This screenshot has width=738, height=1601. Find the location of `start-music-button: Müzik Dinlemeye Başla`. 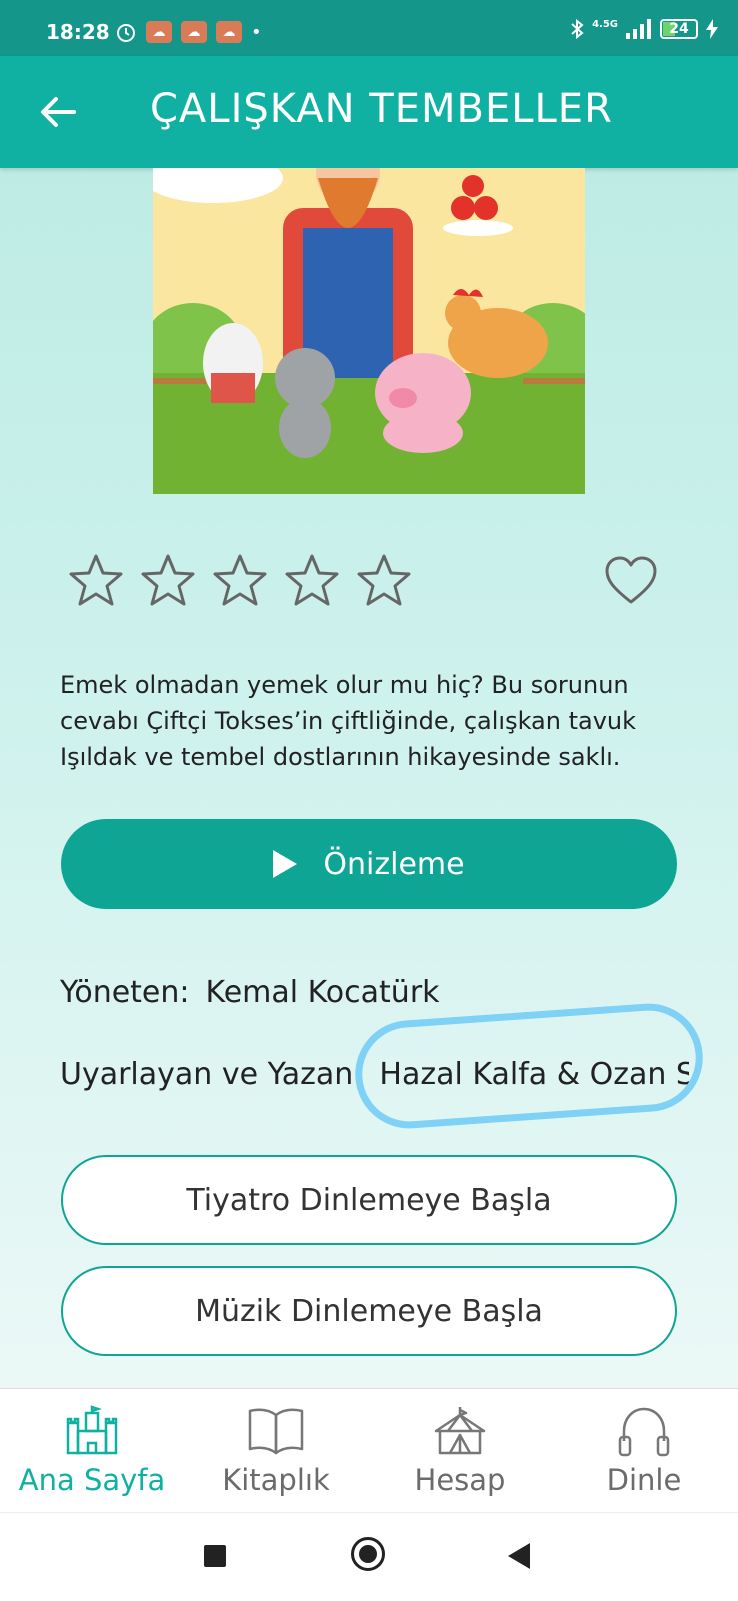

start-music-button: Müzik Dinlemeye Başla is located at coordinates (369, 1311).